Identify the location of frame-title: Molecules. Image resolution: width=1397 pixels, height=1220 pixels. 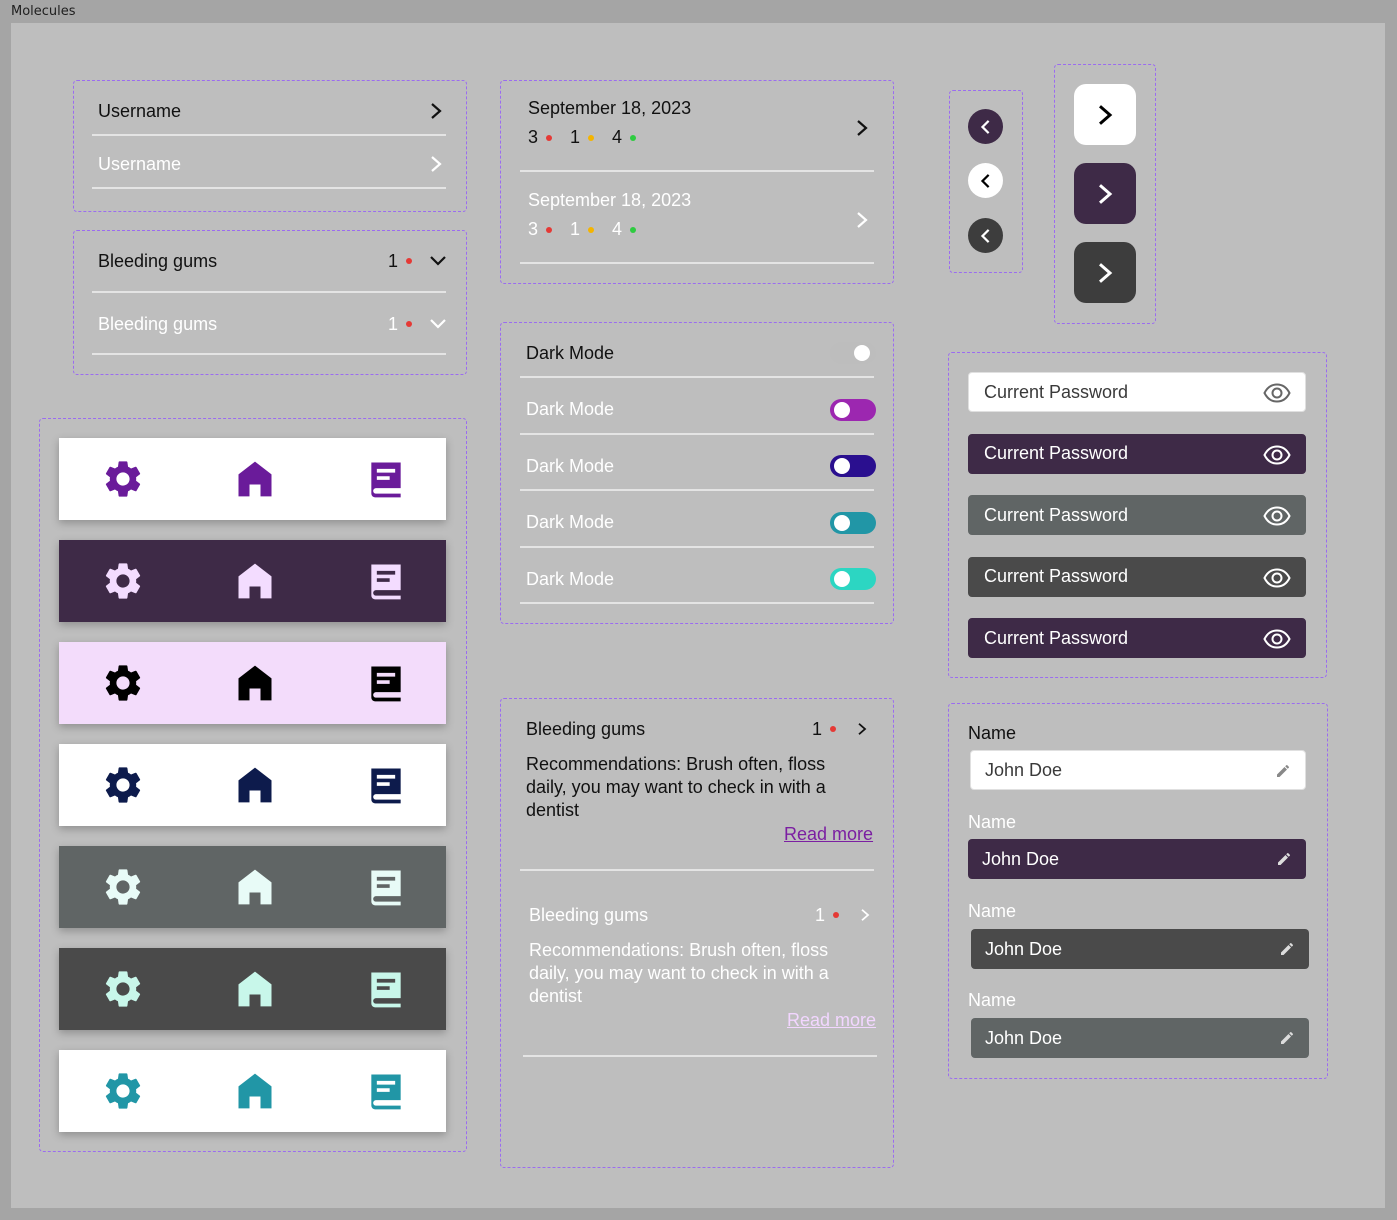
(43, 11).